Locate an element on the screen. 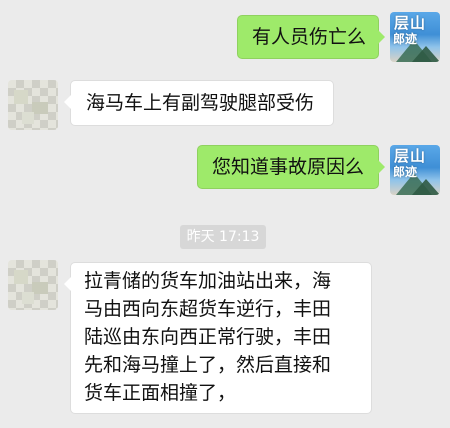 The image size is (450, 428). message-text-line: 货车正面相撞了， is located at coordinates (160, 393).